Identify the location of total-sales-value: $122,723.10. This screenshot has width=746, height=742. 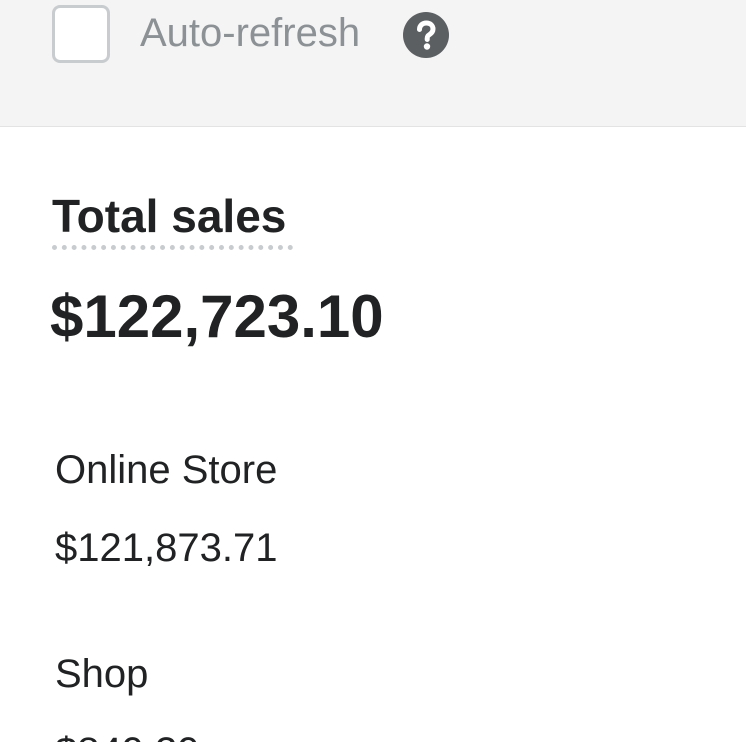
(217, 316).